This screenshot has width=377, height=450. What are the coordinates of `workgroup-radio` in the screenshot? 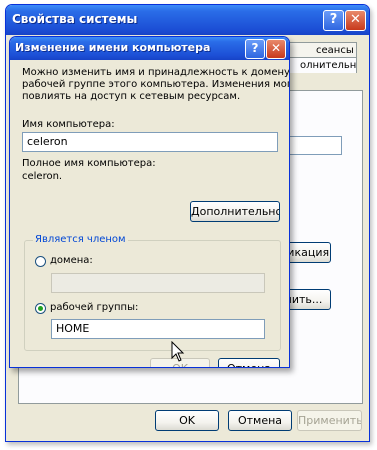 It's located at (40, 308).